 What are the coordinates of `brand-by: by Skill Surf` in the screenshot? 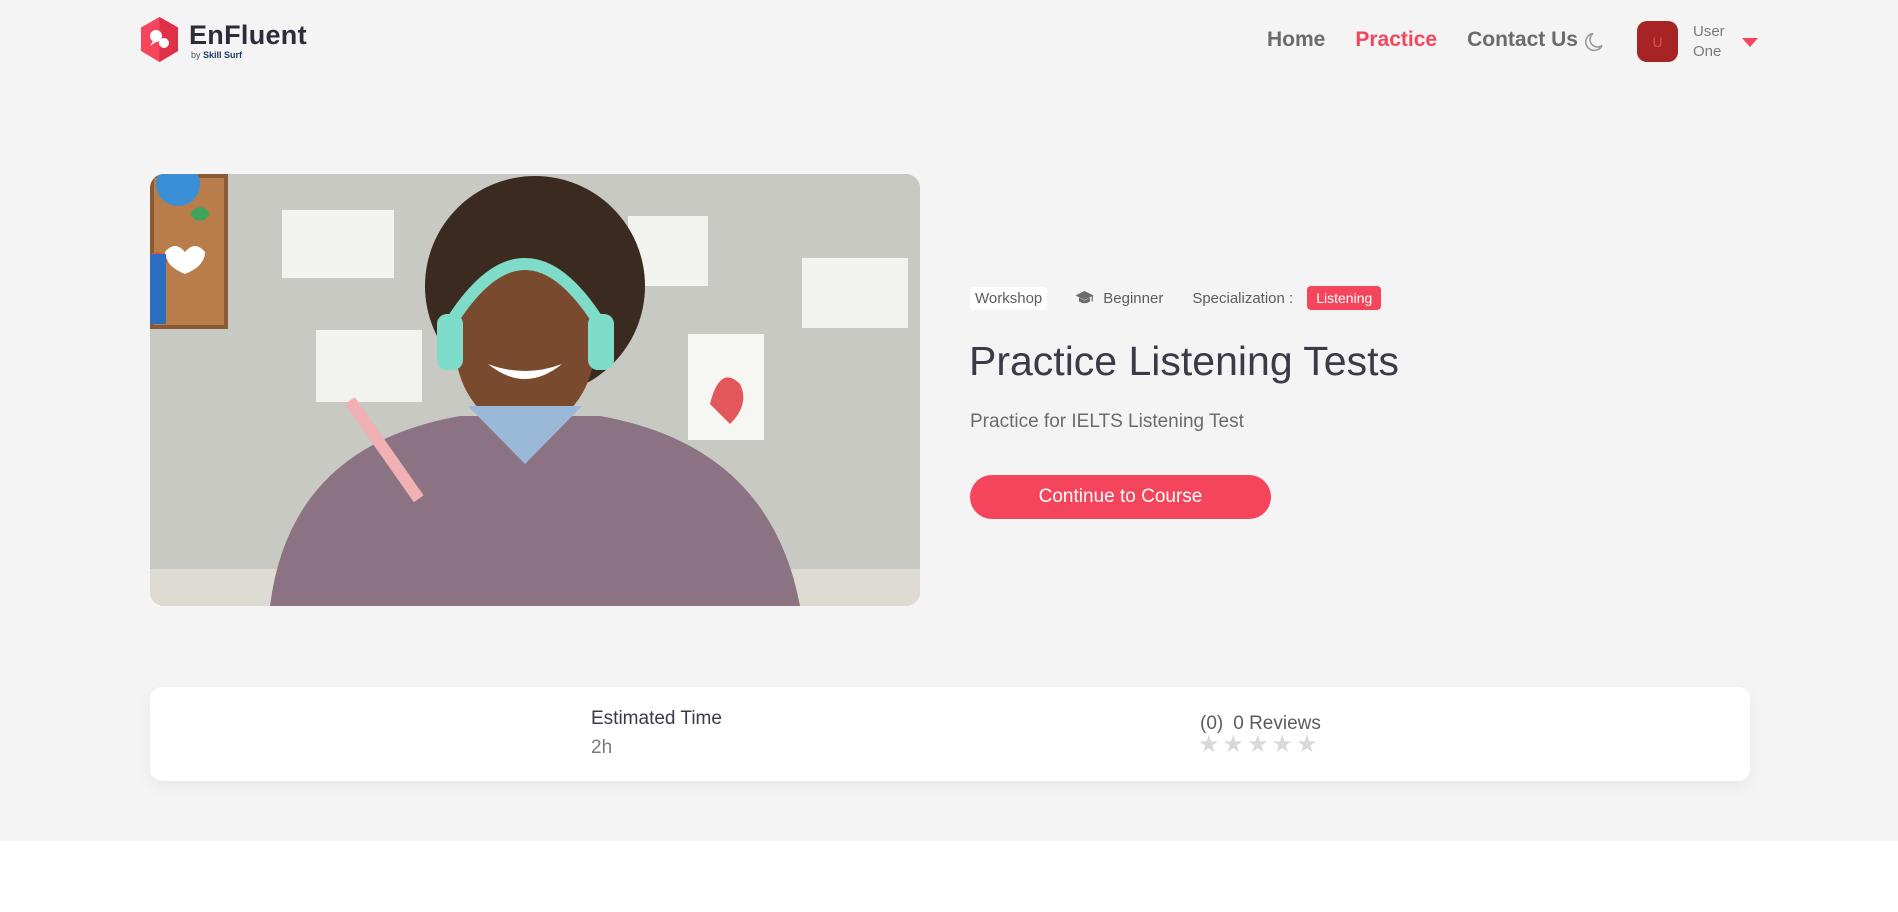 It's located at (217, 55).